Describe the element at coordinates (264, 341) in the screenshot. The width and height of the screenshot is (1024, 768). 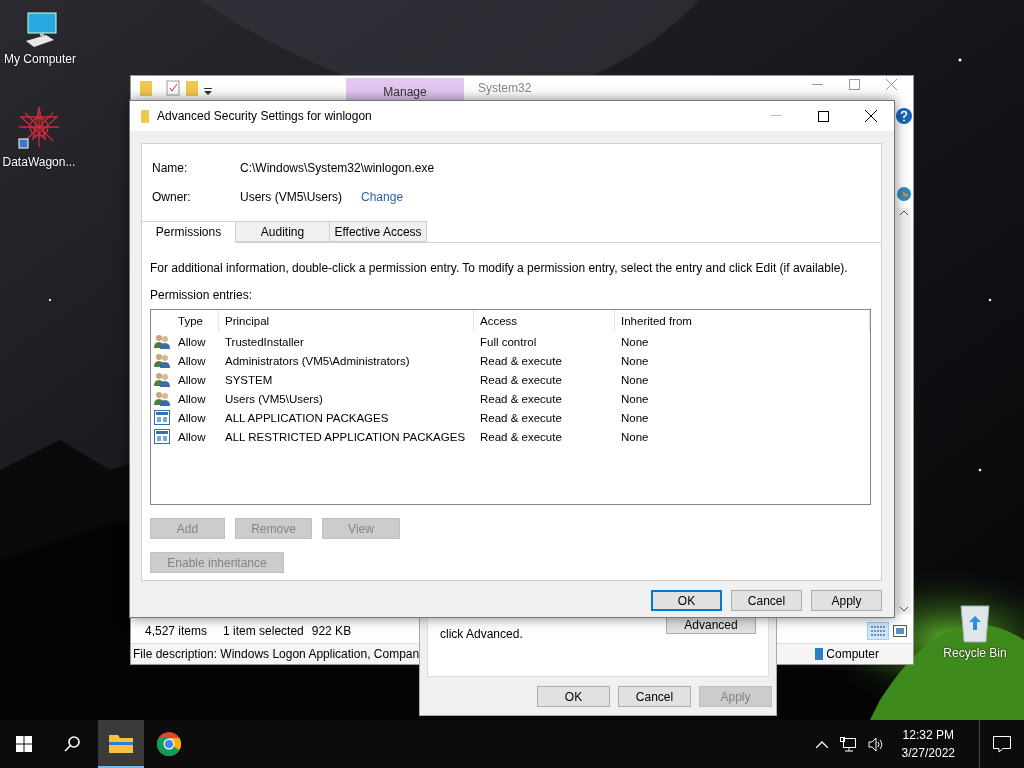
I see `table-cell-text: TrustedInstaller` at that location.